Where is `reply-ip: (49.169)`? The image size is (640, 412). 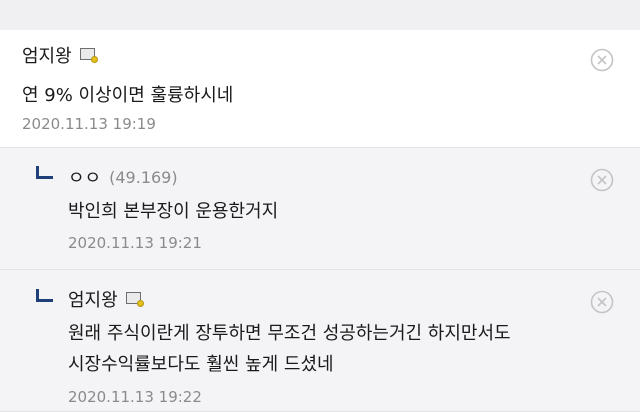
reply-ip: (49.169) is located at coordinates (143, 177).